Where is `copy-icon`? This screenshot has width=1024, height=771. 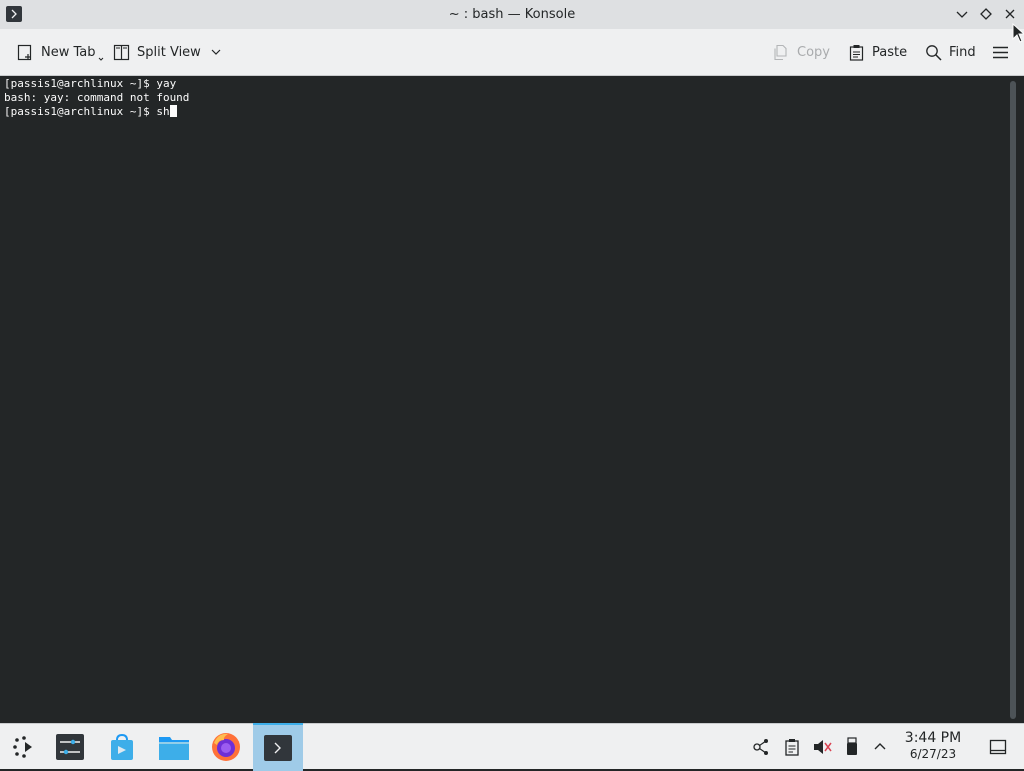
copy-icon is located at coordinates (780, 52).